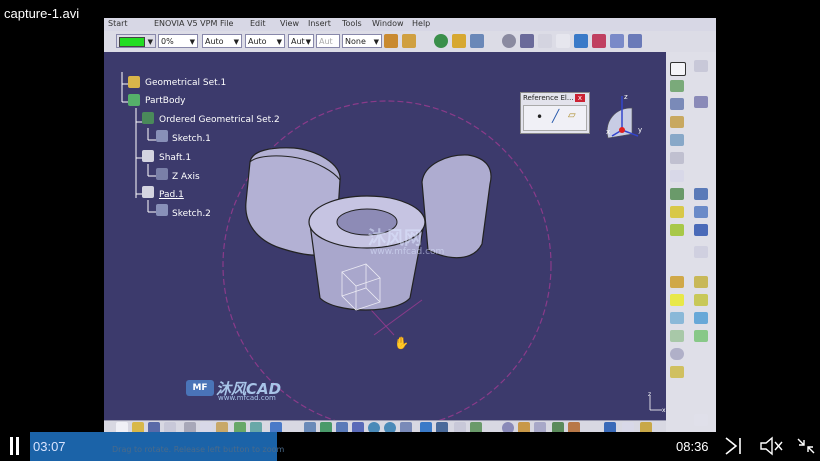 Image resolution: width=820 pixels, height=461 pixels. I want to click on pocket-icon, so click(677, 104).